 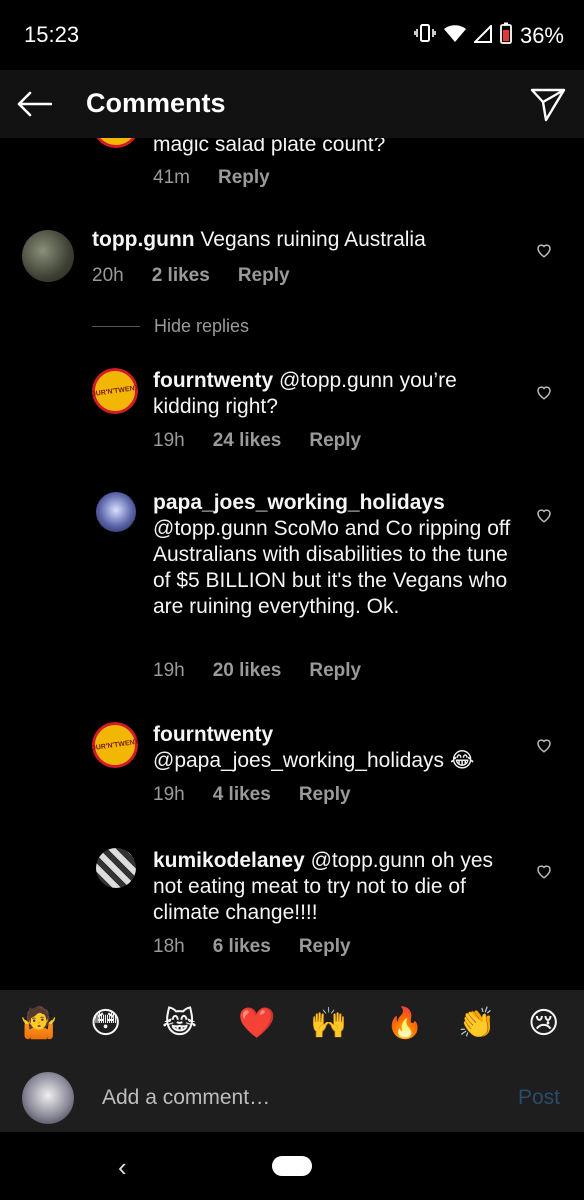 I want to click on comment-text: magic salad plate count?, so click(x=269, y=147).